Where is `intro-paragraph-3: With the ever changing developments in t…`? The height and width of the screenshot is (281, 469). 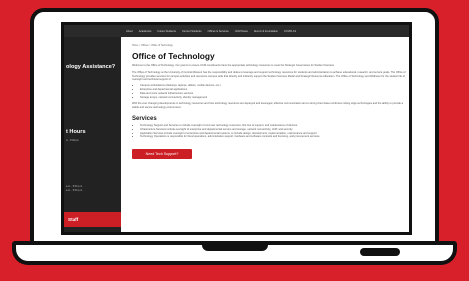
intro-paragraph-3: With the ever changing developments in t… is located at coordinates (268, 106).